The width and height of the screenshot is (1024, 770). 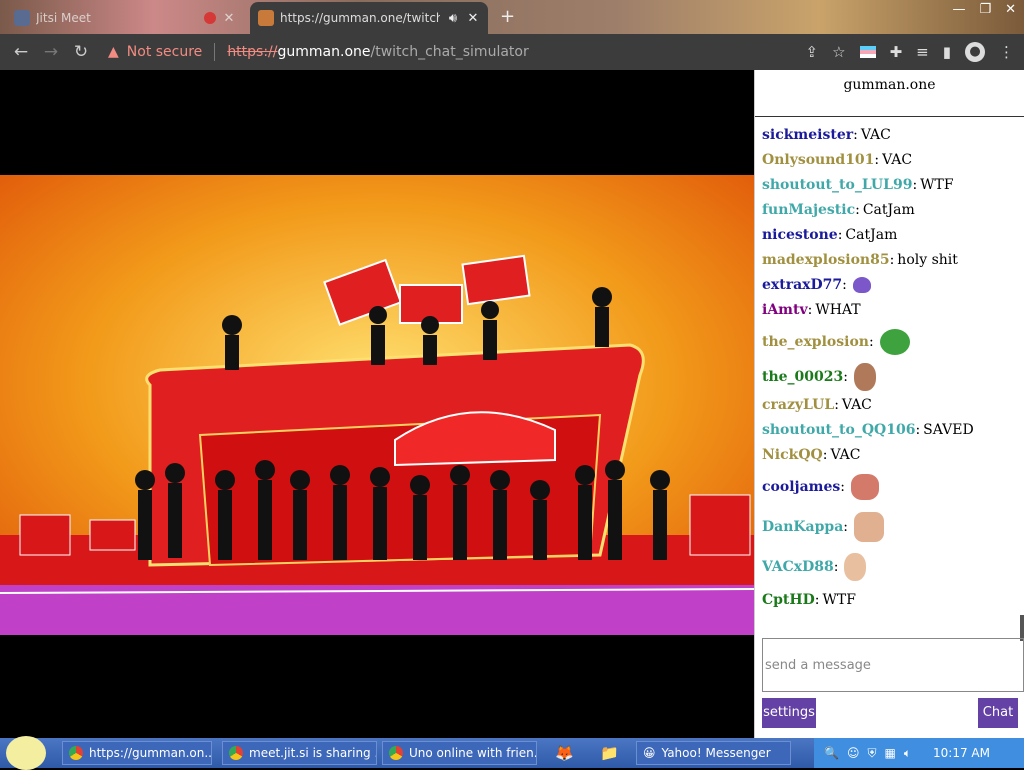 What do you see at coordinates (890, 599) in the screenshot?
I see `chat-message: CptHD: WTF` at bounding box center [890, 599].